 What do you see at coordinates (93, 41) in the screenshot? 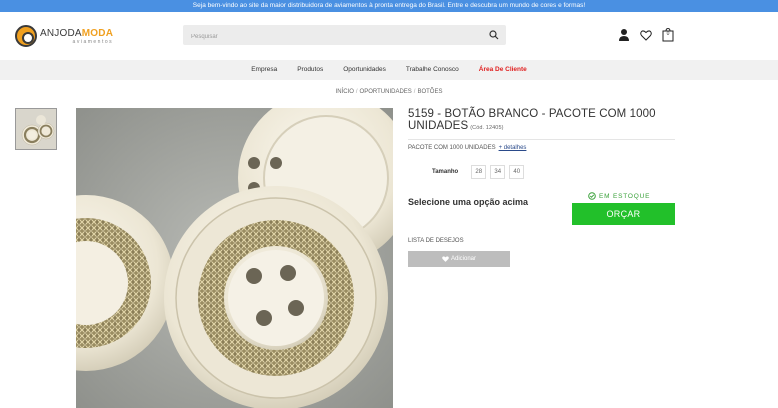
I see `logo-tagline: aviamentos` at bounding box center [93, 41].